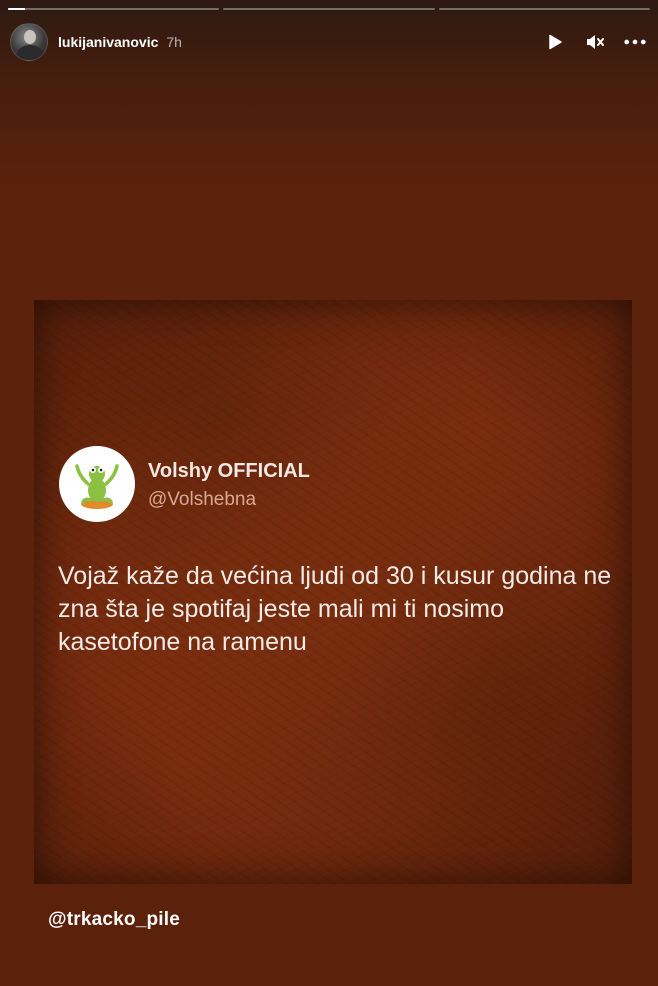  I want to click on tweet-author-handle: @Volshebna, so click(202, 499).